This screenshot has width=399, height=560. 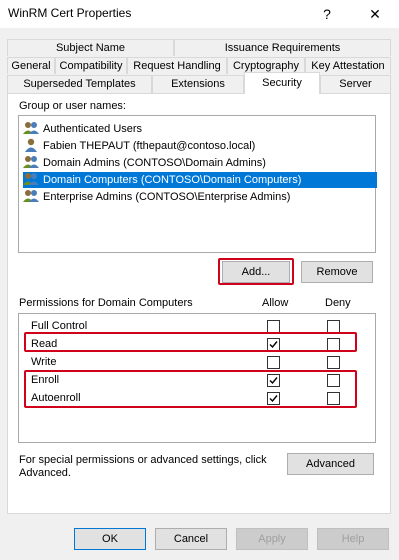 I want to click on user-name: Domain Admins (CONTOSO\Domain Admins), so click(x=154, y=163).